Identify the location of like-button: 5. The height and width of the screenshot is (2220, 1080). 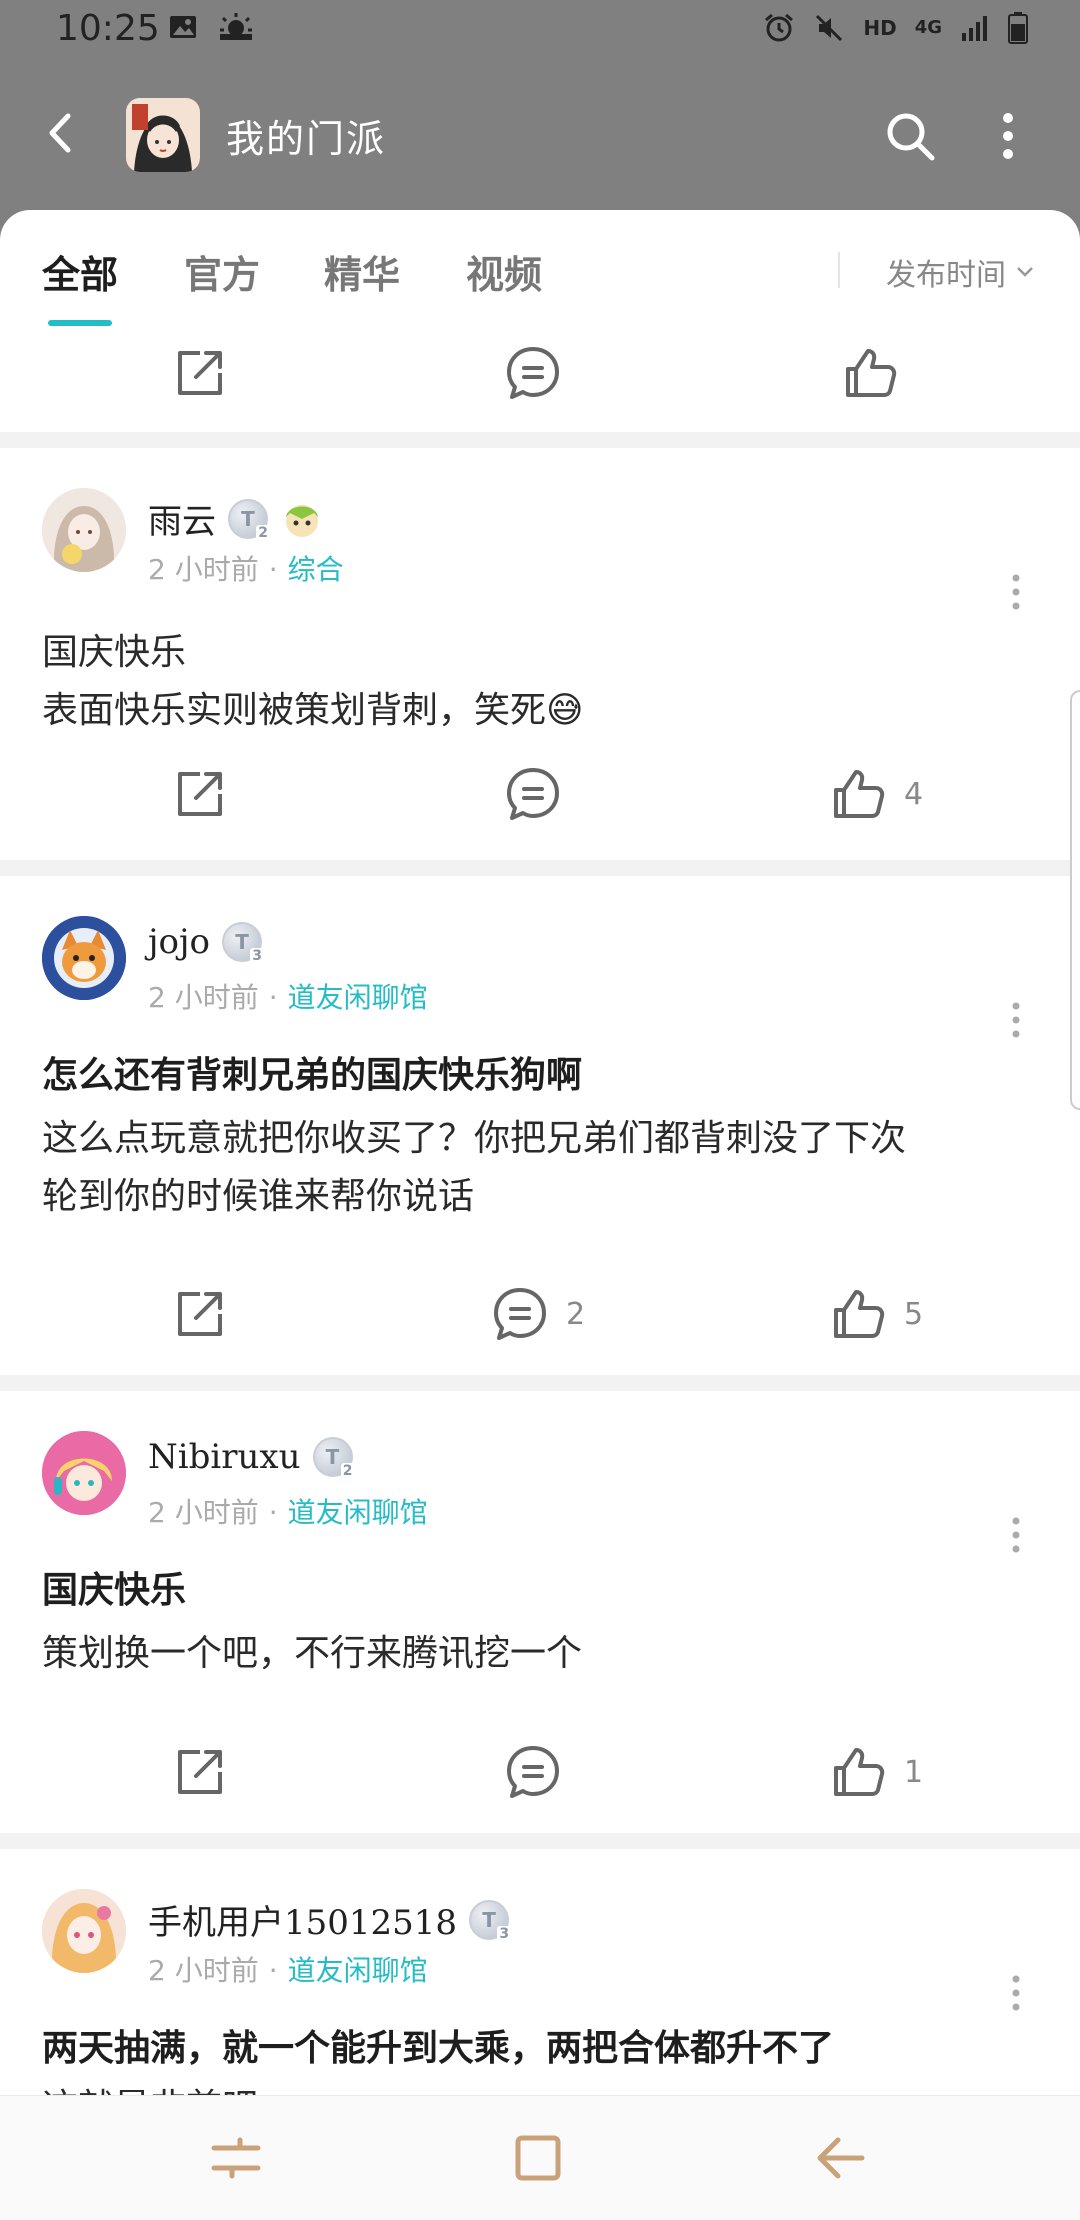
(876, 1314).